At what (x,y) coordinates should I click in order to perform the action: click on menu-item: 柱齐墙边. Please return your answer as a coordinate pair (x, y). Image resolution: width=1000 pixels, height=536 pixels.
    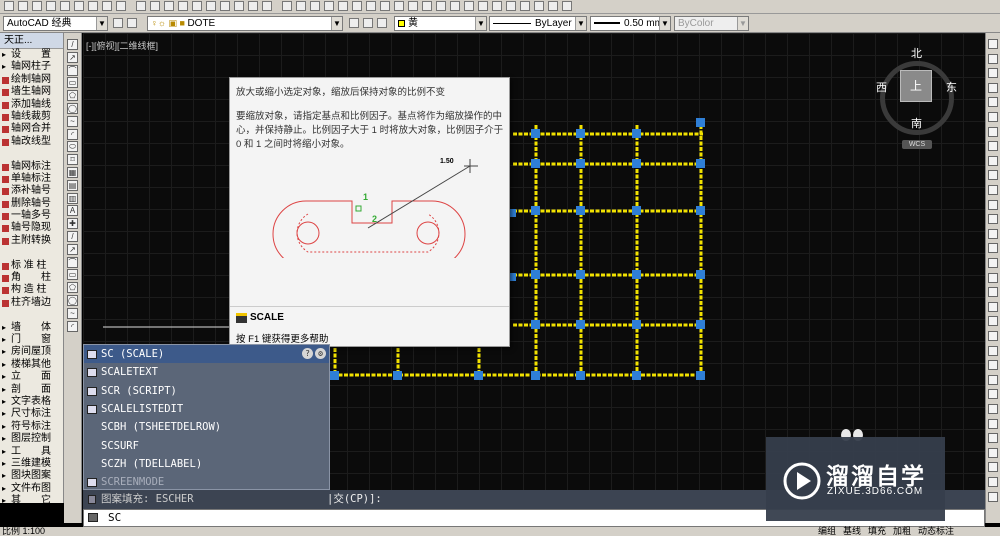
    Looking at the image, I should click on (31, 303).